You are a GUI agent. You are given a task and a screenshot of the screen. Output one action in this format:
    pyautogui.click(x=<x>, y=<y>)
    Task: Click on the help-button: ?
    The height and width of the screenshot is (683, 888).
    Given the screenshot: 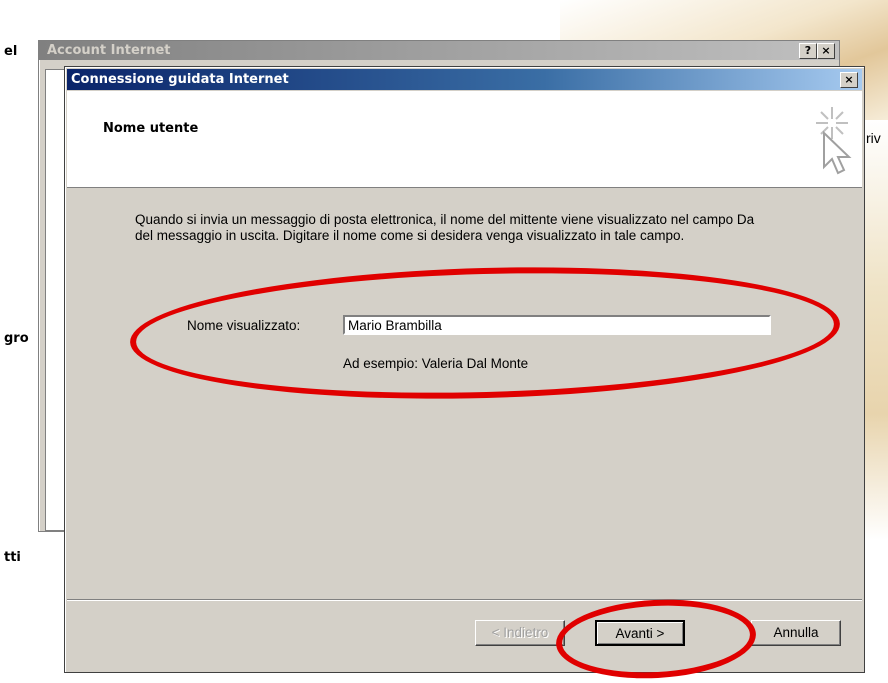 What is the action you would take?
    pyautogui.click(x=808, y=51)
    